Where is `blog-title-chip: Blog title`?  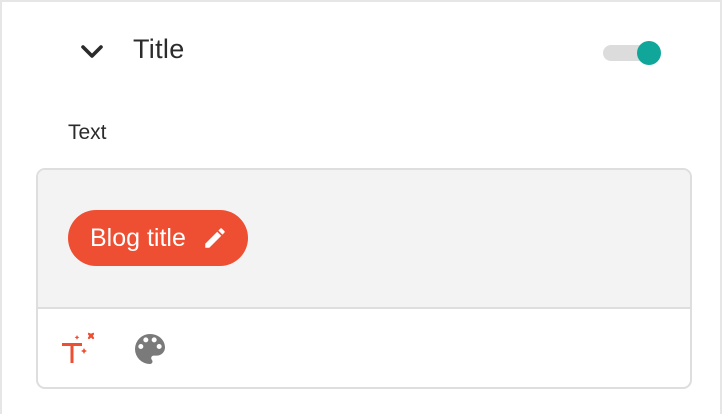
blog-title-chip: Blog title is located at coordinates (158, 238).